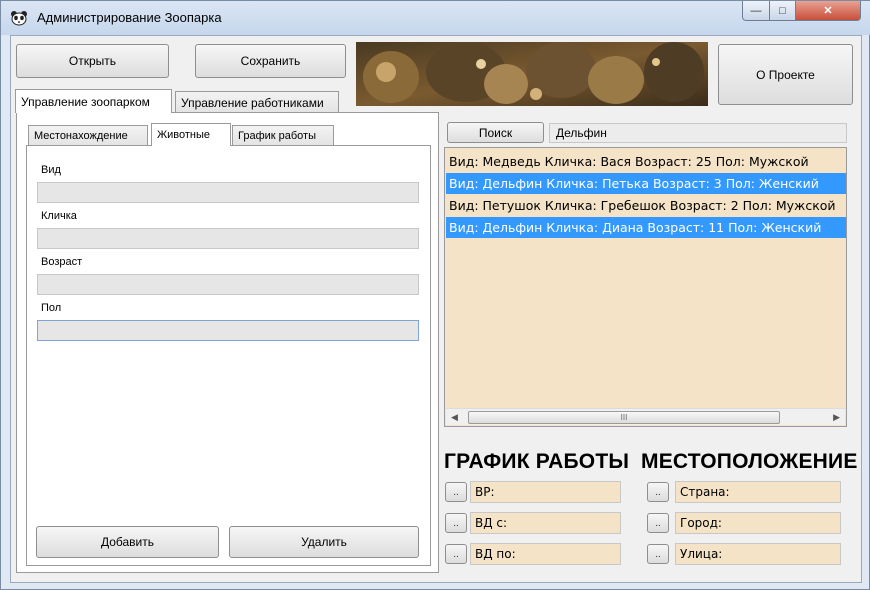 The image size is (870, 590). I want to click on workday-to-field: ВД по:, so click(545, 554).